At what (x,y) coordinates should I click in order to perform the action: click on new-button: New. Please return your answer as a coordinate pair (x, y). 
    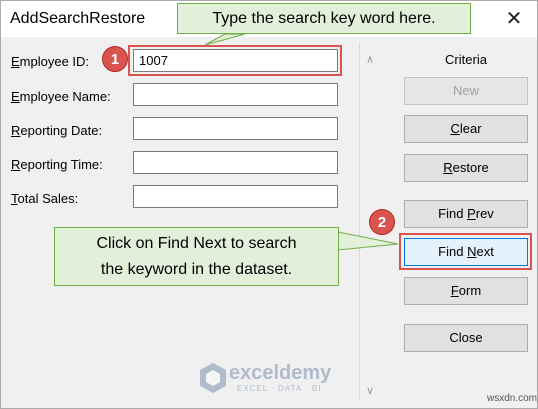
    Looking at the image, I should click on (466, 91).